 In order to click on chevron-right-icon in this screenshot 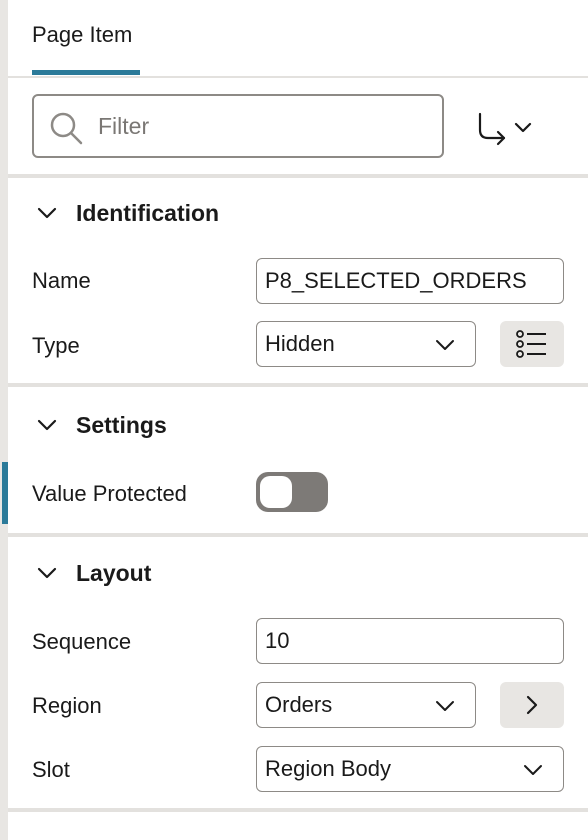, I will do `click(532, 705)`.